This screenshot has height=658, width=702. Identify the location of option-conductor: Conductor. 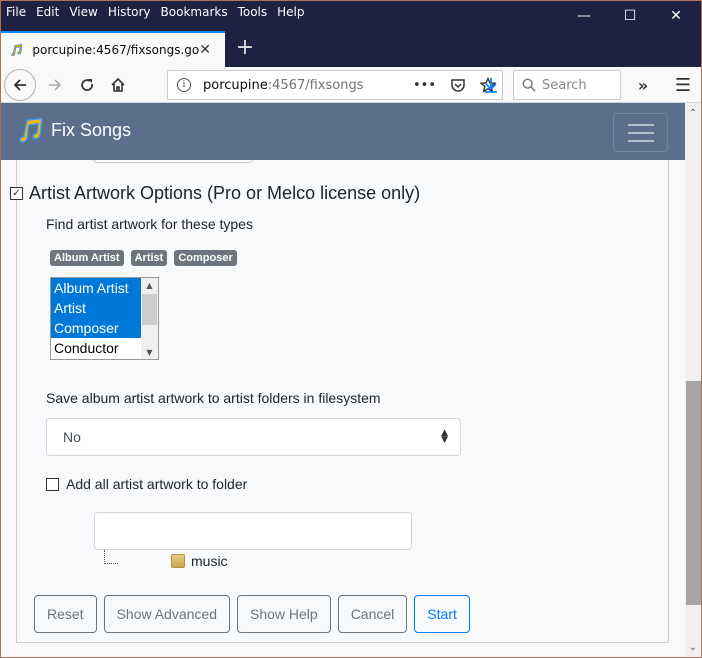
(96, 348).